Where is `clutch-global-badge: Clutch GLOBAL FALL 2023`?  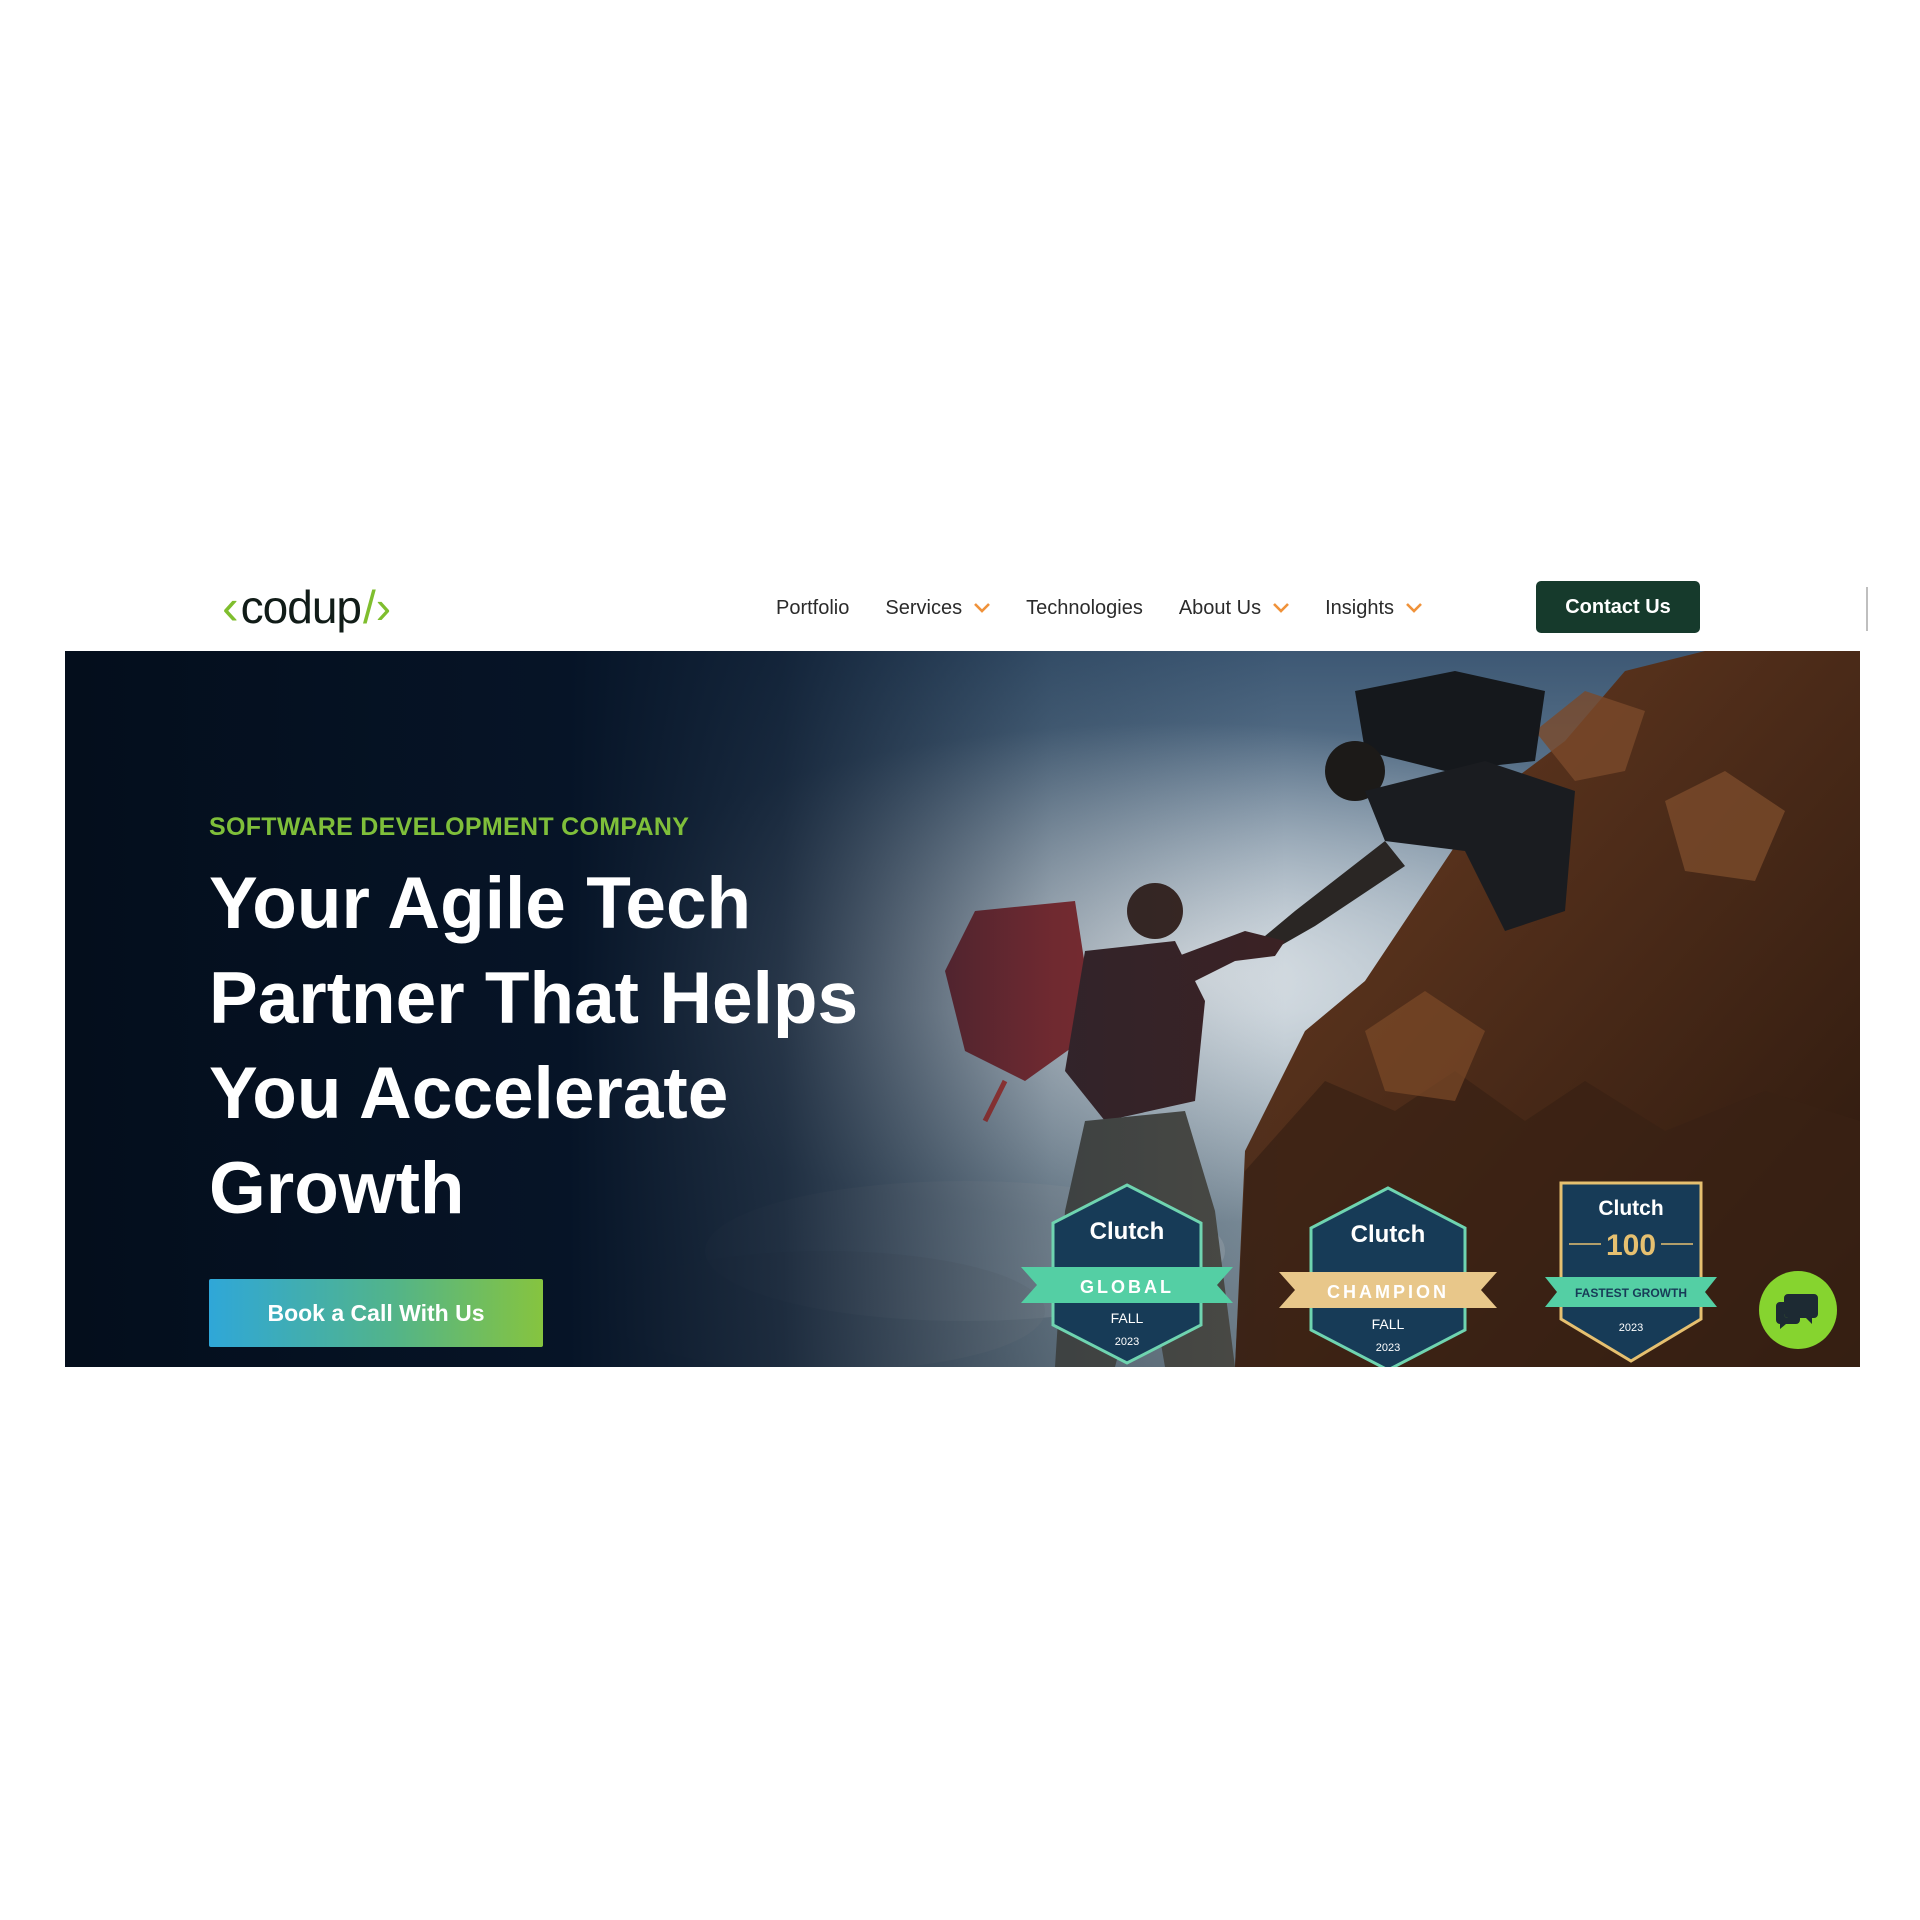 clutch-global-badge: Clutch GLOBAL FALL 2023 is located at coordinates (1127, 1274).